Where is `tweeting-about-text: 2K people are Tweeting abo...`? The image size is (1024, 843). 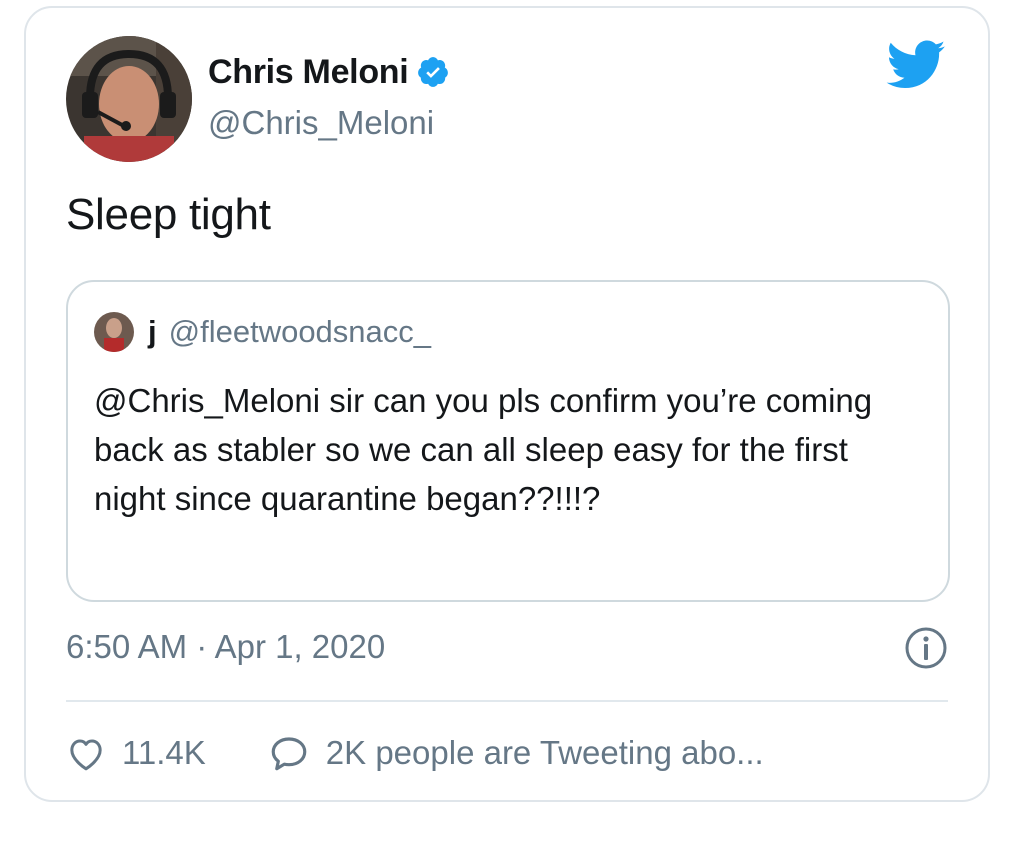 tweeting-about-text: 2K people are Tweeting abo... is located at coordinates (544, 752).